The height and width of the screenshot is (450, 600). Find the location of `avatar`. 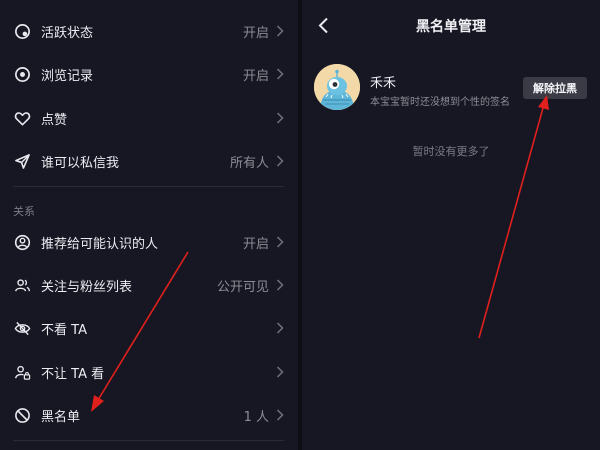

avatar is located at coordinates (337, 87).